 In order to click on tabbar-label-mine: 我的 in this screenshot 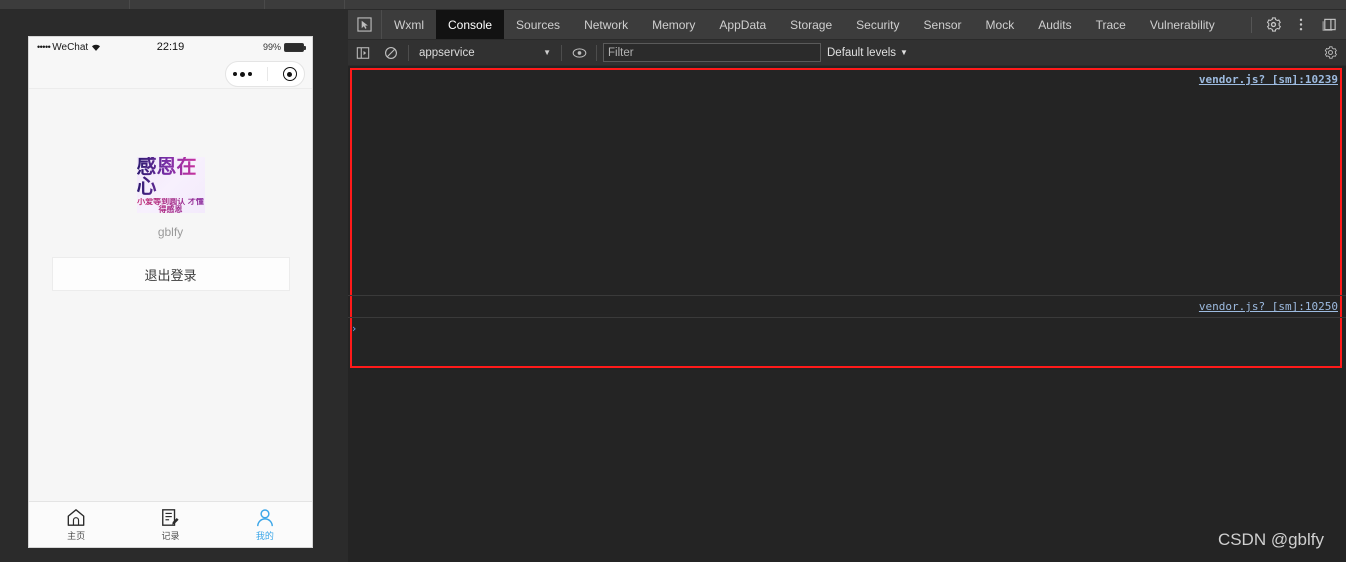, I will do `click(264, 536)`.